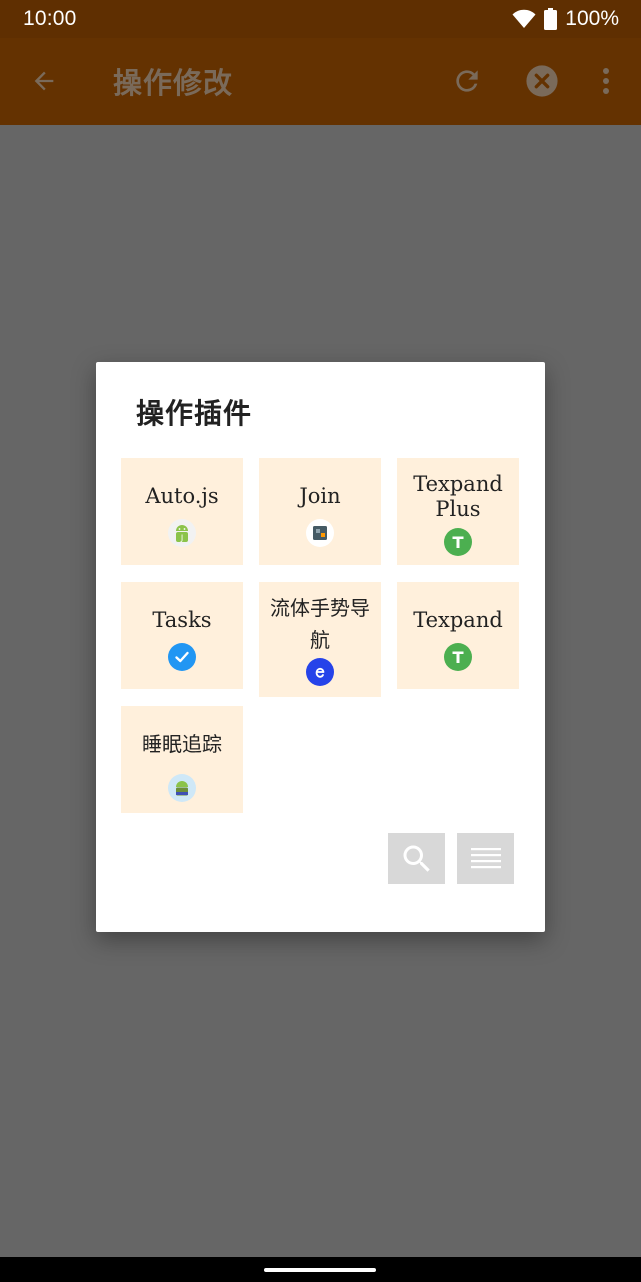 The height and width of the screenshot is (1282, 641). Describe the element at coordinates (320, 511) in the screenshot. I see `plugin-tile-join: Join` at that location.